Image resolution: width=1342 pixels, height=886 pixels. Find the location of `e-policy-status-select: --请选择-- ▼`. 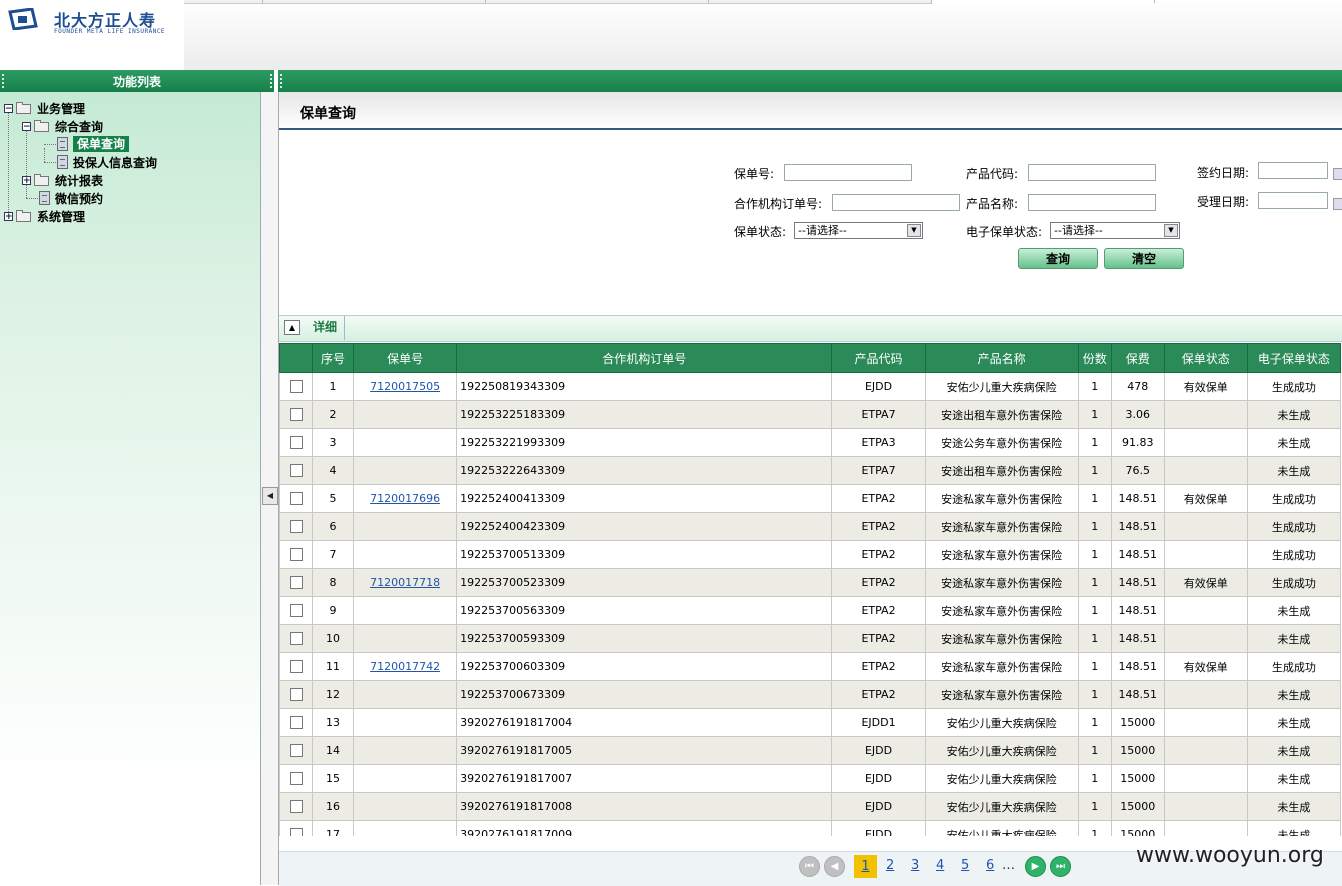

e-policy-status-select: --请选择-- ▼ is located at coordinates (1115, 230).